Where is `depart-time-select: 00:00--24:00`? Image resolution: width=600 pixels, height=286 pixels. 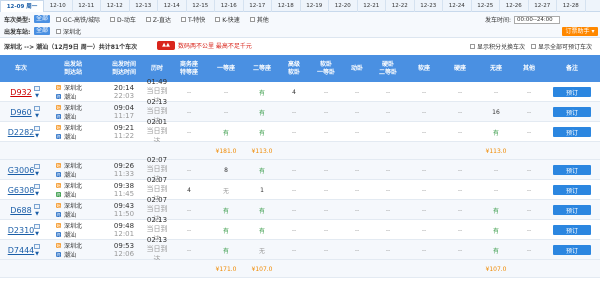 depart-time-select: 00:00--24:00 is located at coordinates (537, 19).